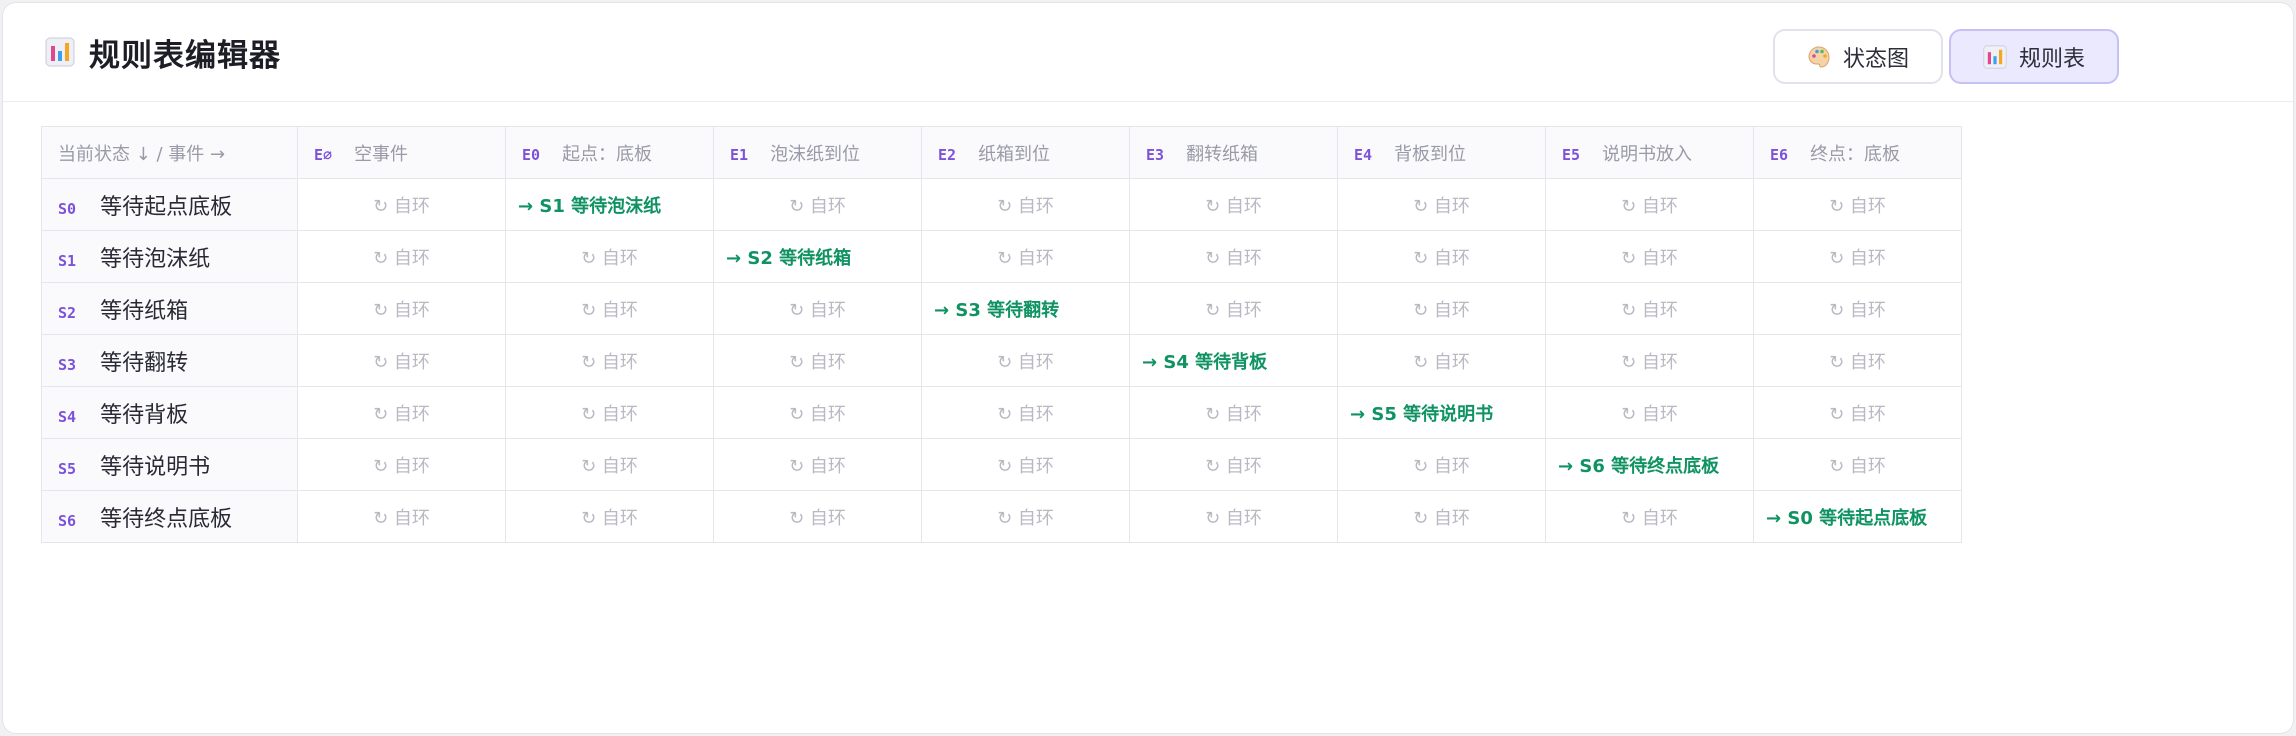 The image size is (2296, 736). What do you see at coordinates (1148, 52) in the screenshot?
I see `header: 规则表编辑器 状态图 规则表` at bounding box center [1148, 52].